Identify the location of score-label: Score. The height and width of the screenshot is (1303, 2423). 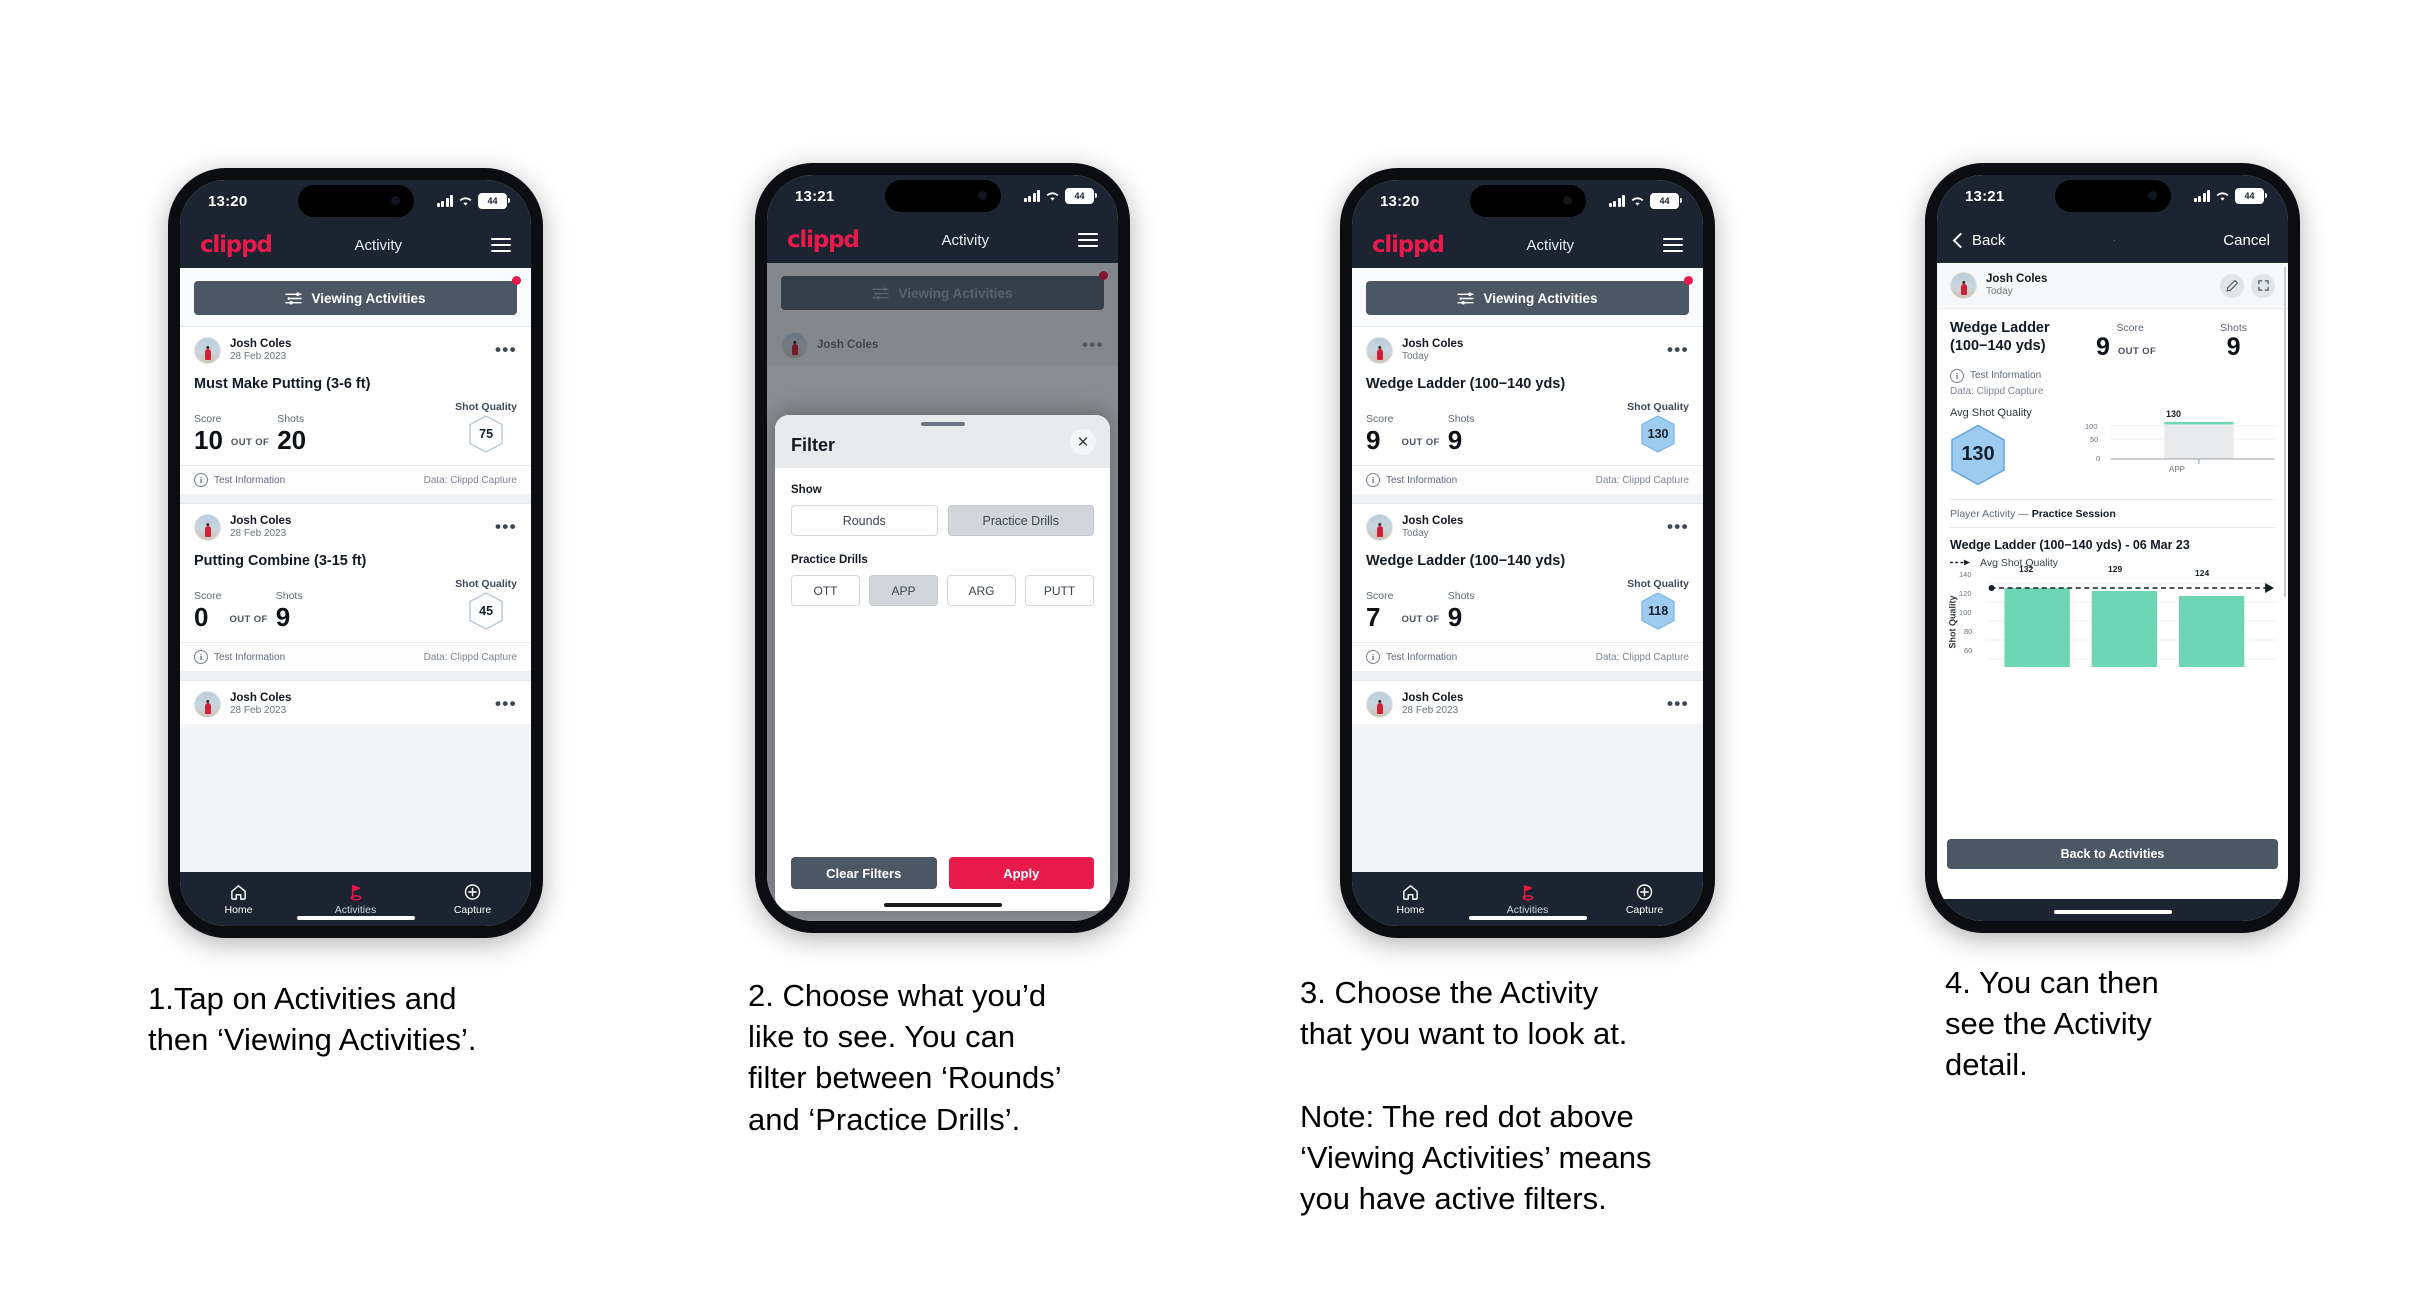
(1380, 596).